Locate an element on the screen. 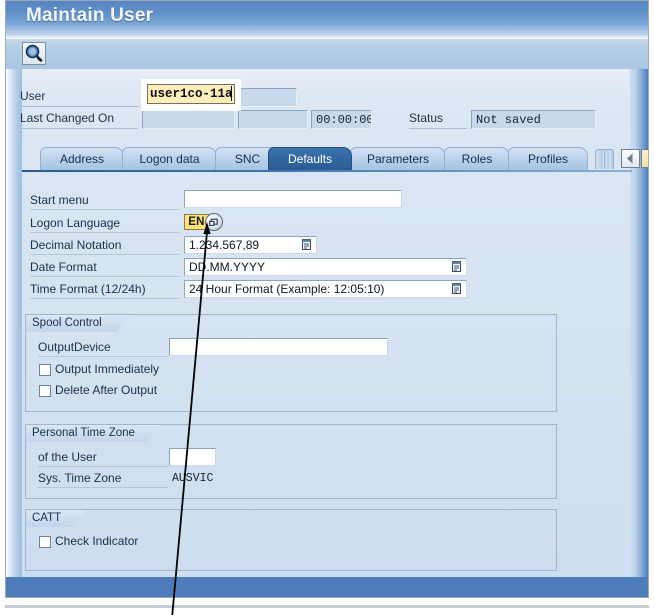 The height and width of the screenshot is (615, 654). date-format-picker-button is located at coordinates (456, 266).